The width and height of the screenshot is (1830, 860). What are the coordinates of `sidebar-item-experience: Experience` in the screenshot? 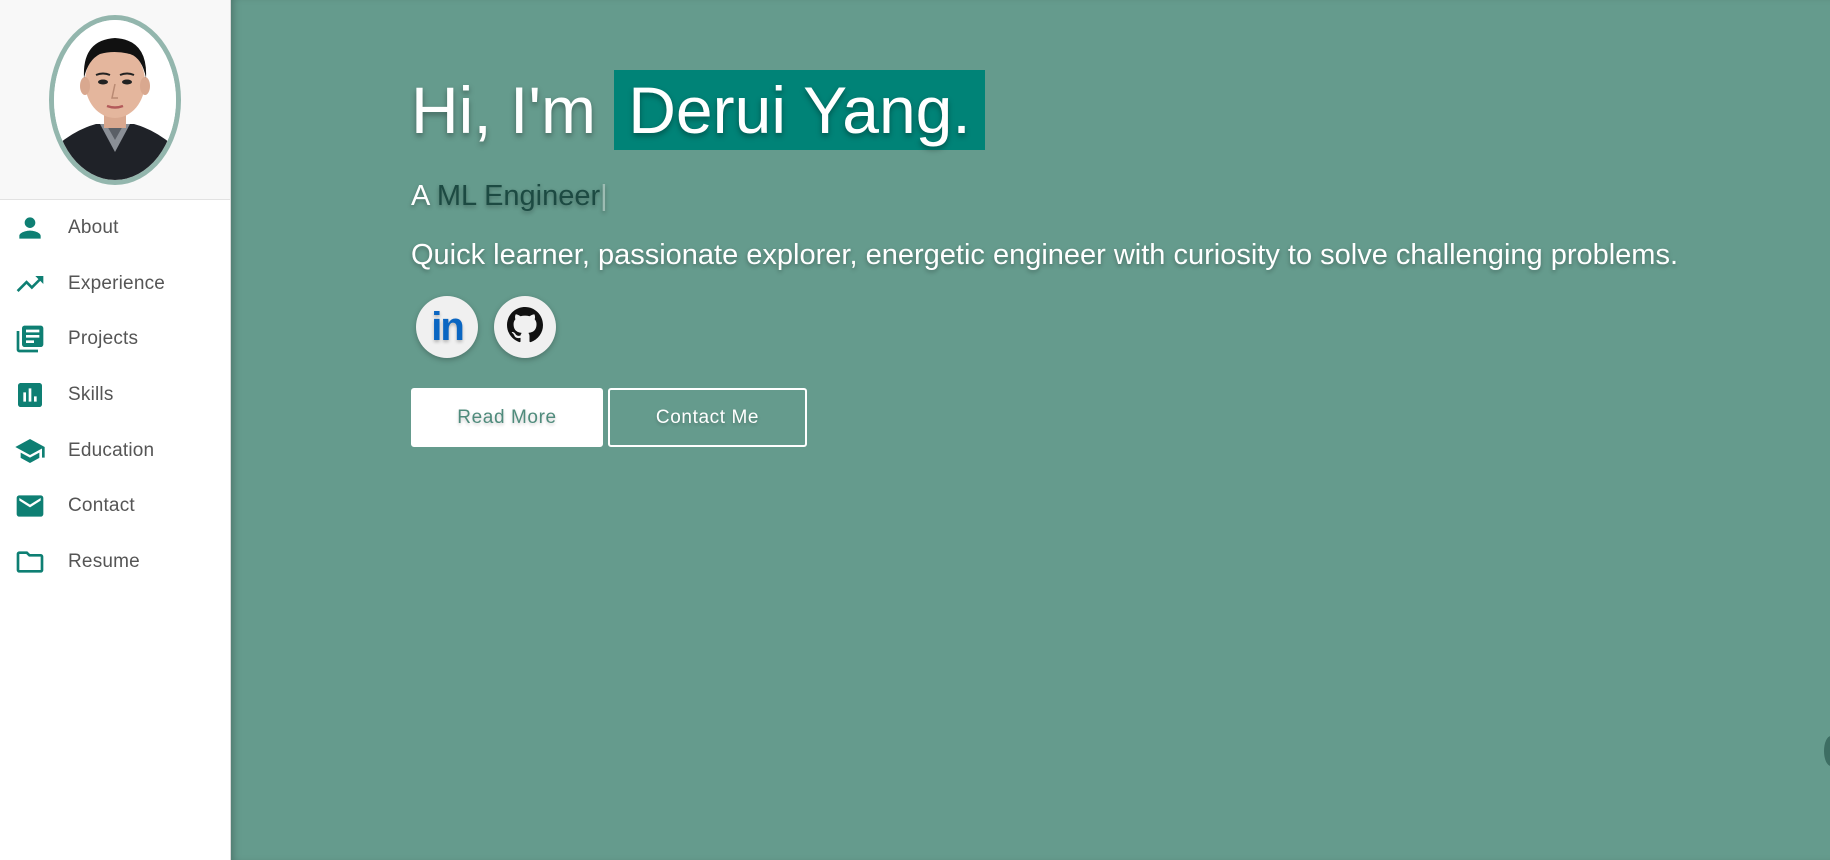 It's located at (115, 284).